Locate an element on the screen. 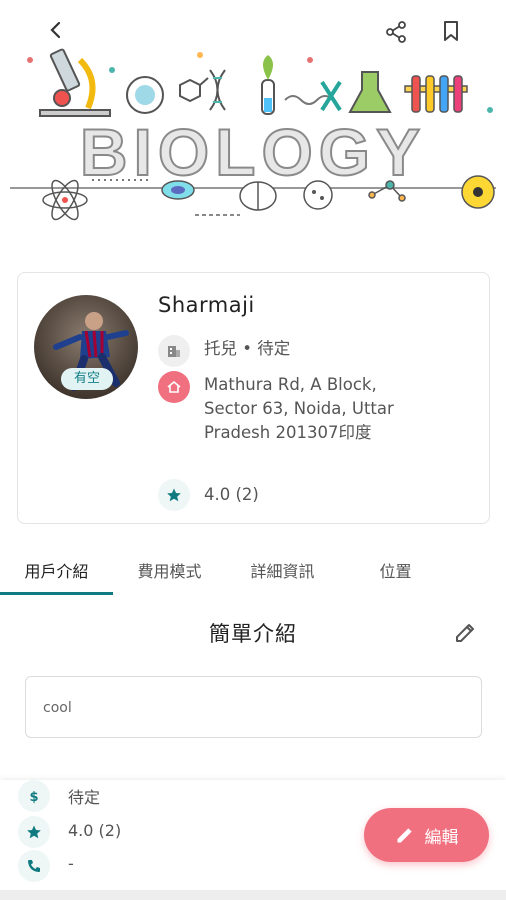 The image size is (506, 900). price-icon-wrap: $ is located at coordinates (34, 796).